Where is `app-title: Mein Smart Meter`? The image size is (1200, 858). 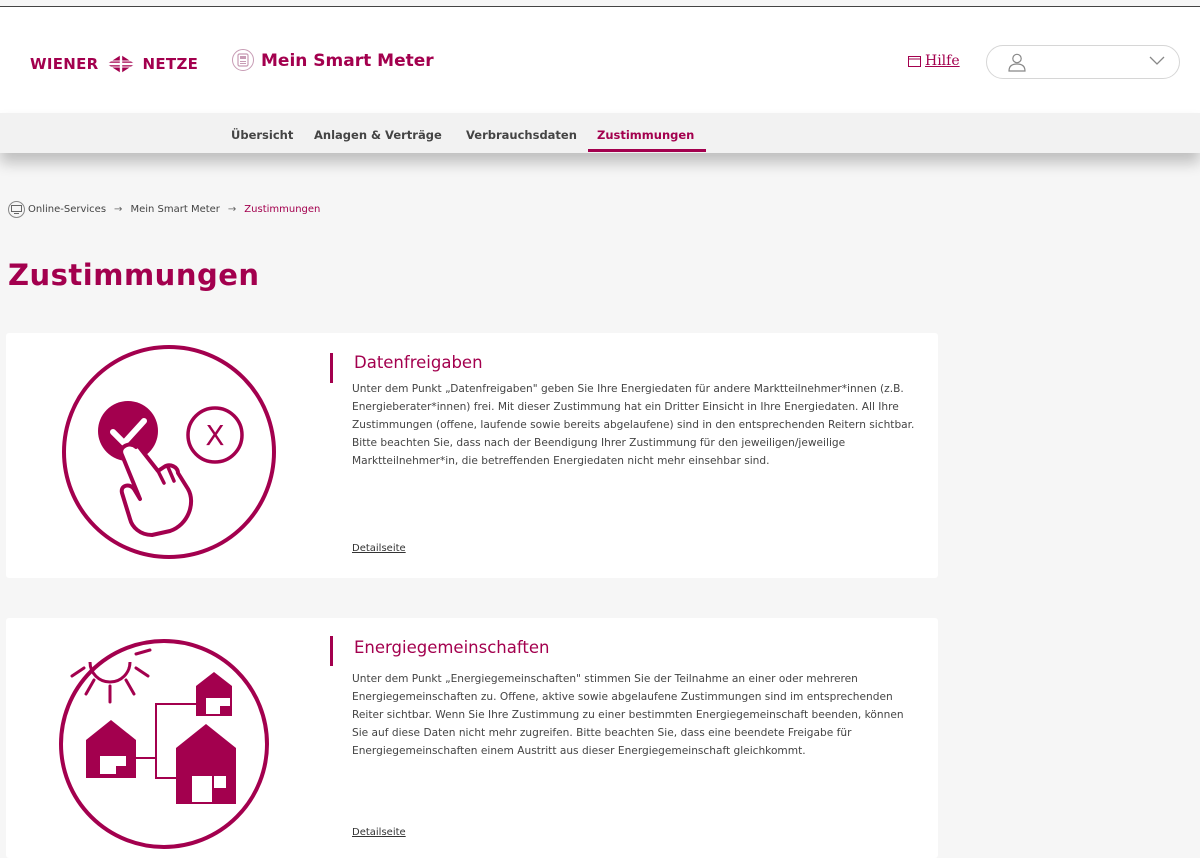 app-title: Mein Smart Meter is located at coordinates (347, 61).